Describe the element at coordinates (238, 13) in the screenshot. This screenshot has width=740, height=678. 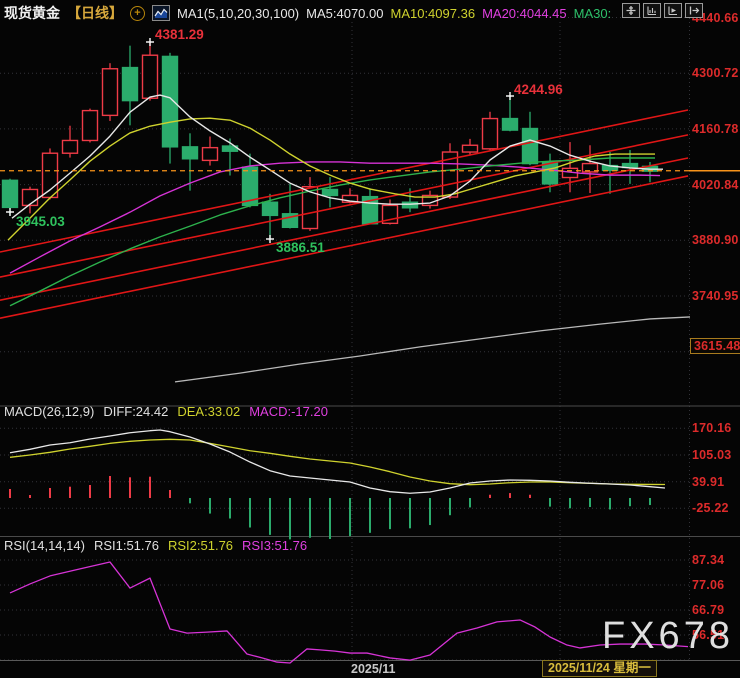
I see `ma-settings-label: MA1(5,10,20,30,100)` at that location.